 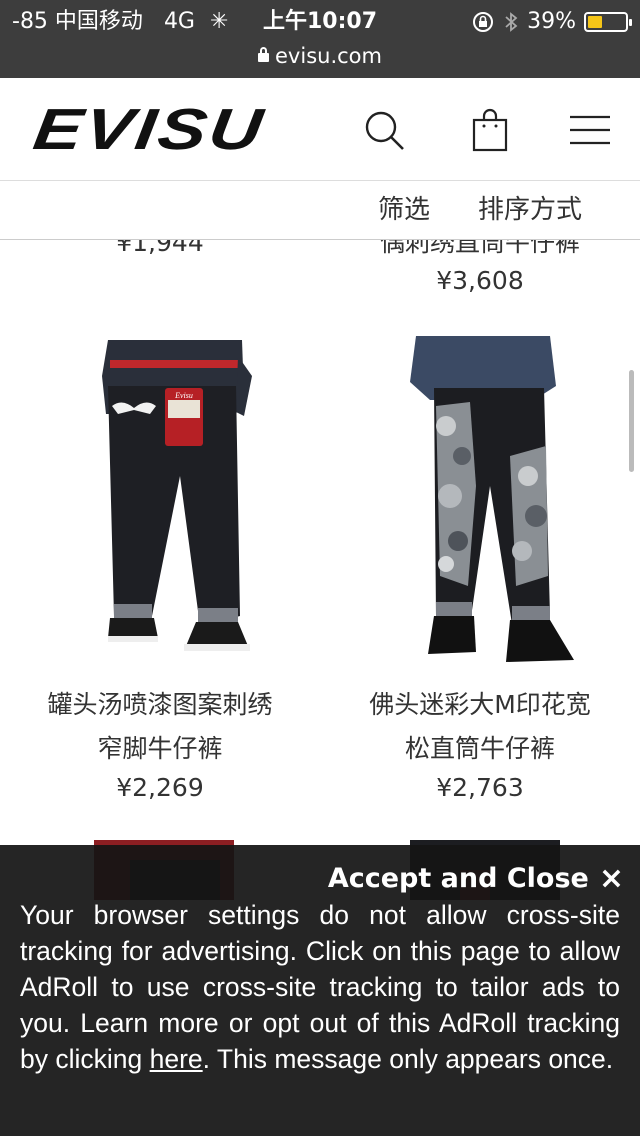 I want to click on product-price: ¥3,608, so click(x=480, y=280).